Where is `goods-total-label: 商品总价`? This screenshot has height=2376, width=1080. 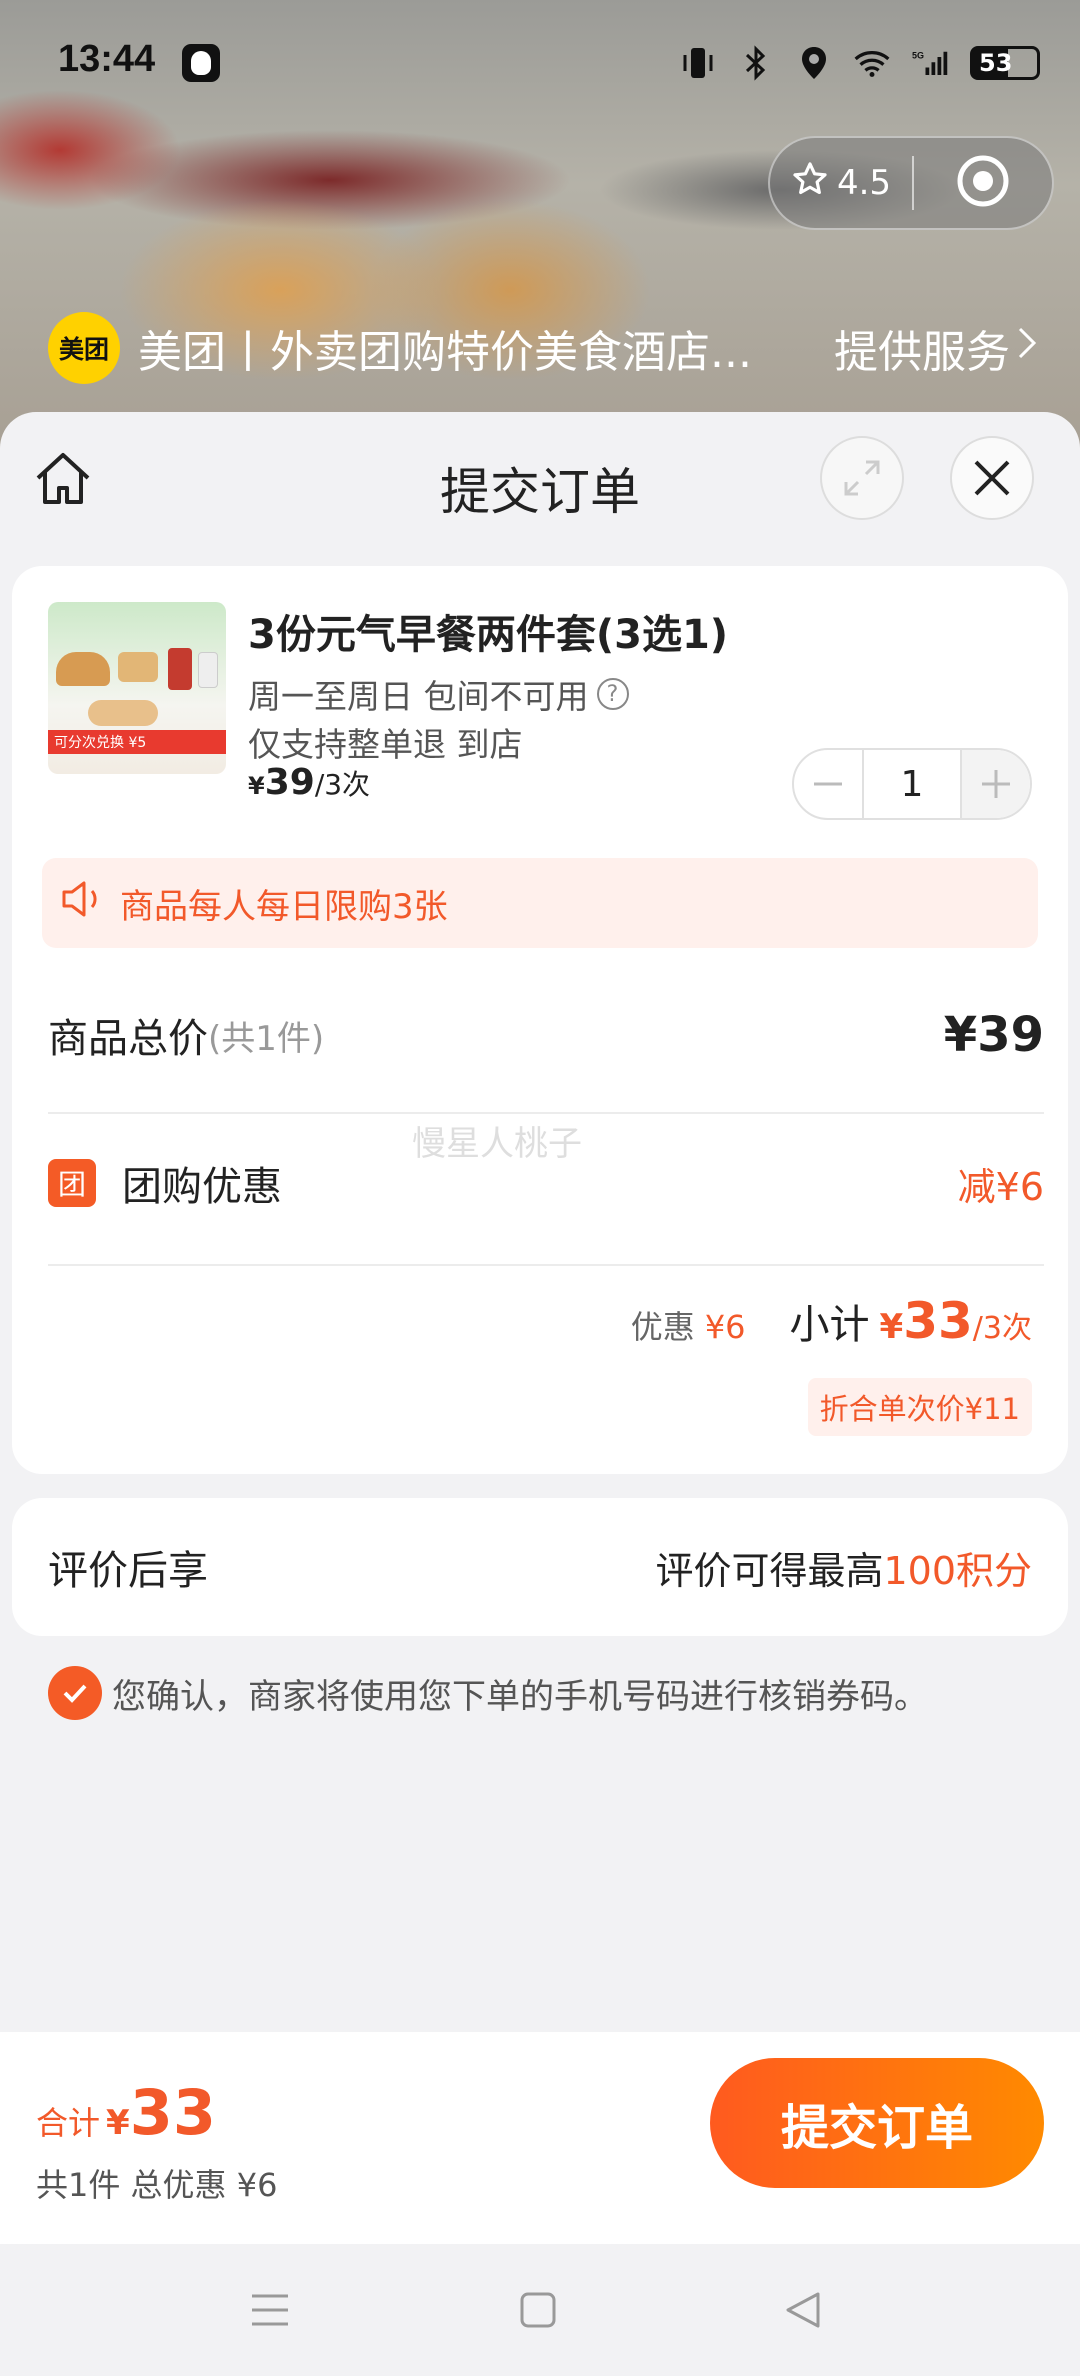 goods-total-label: 商品总价 is located at coordinates (128, 1039).